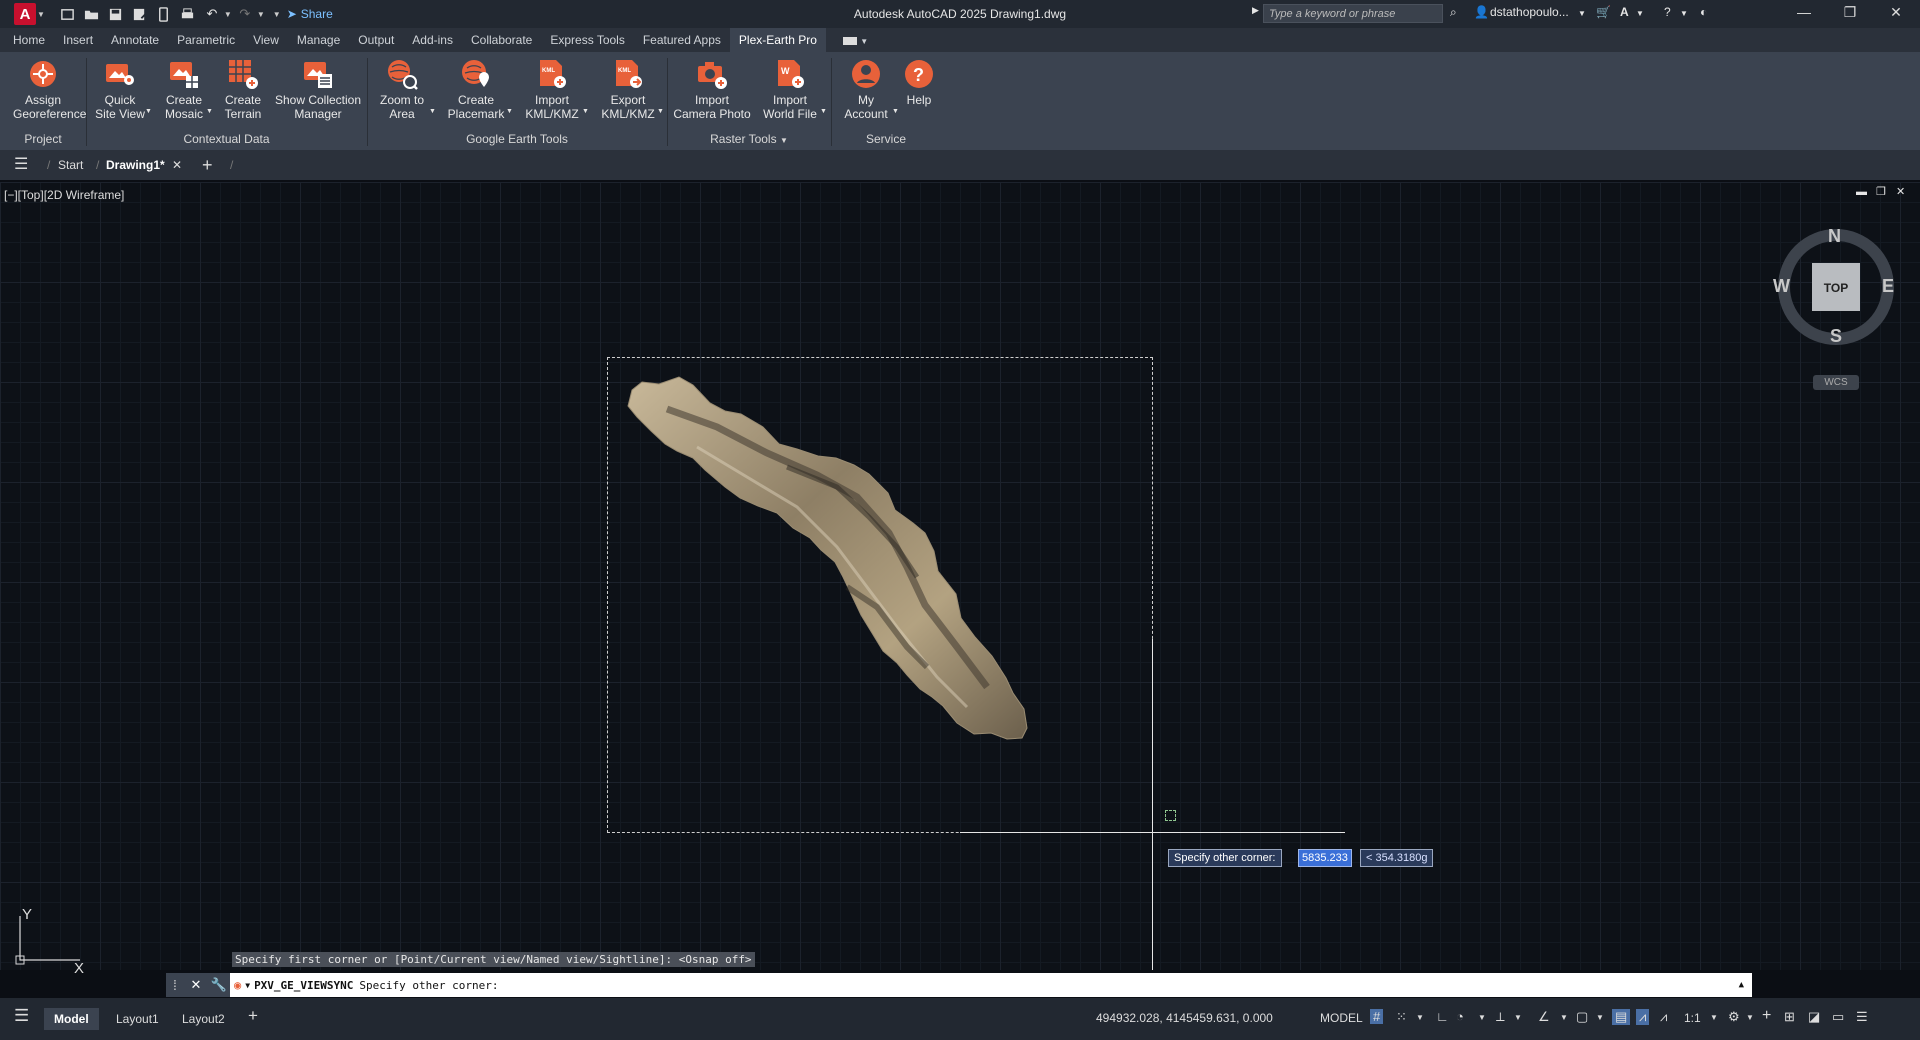  I want to click on feedback-icon: ◐, so click(1703, 12).